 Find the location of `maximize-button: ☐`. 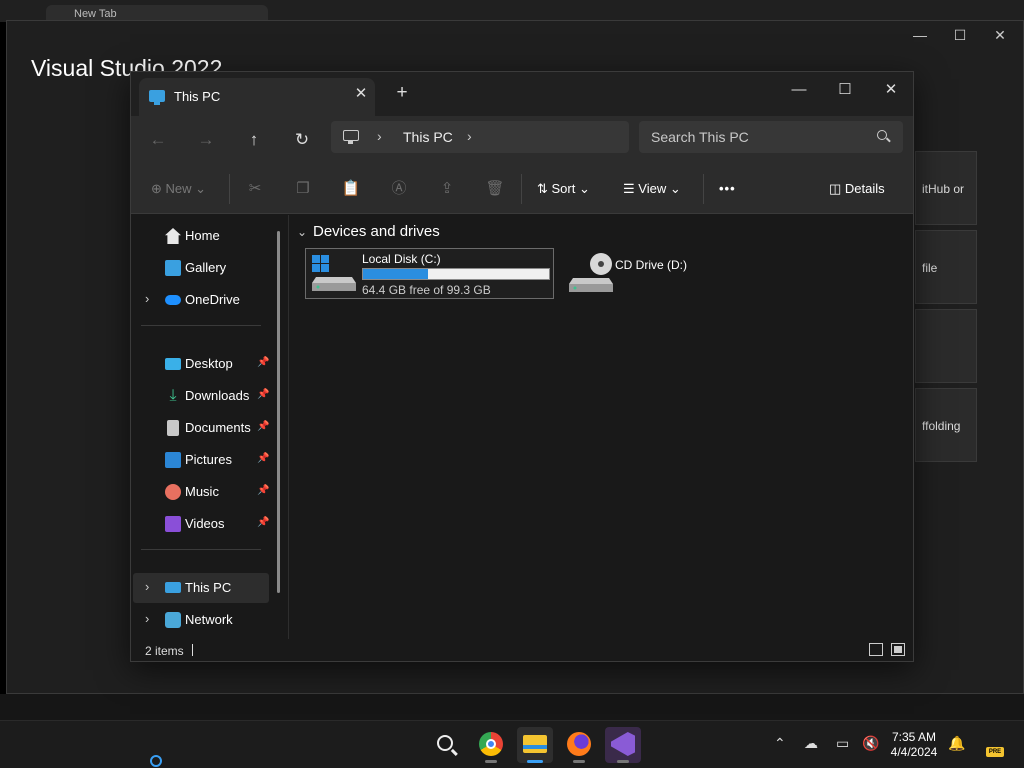

maximize-button: ☐ is located at coordinates (845, 90).